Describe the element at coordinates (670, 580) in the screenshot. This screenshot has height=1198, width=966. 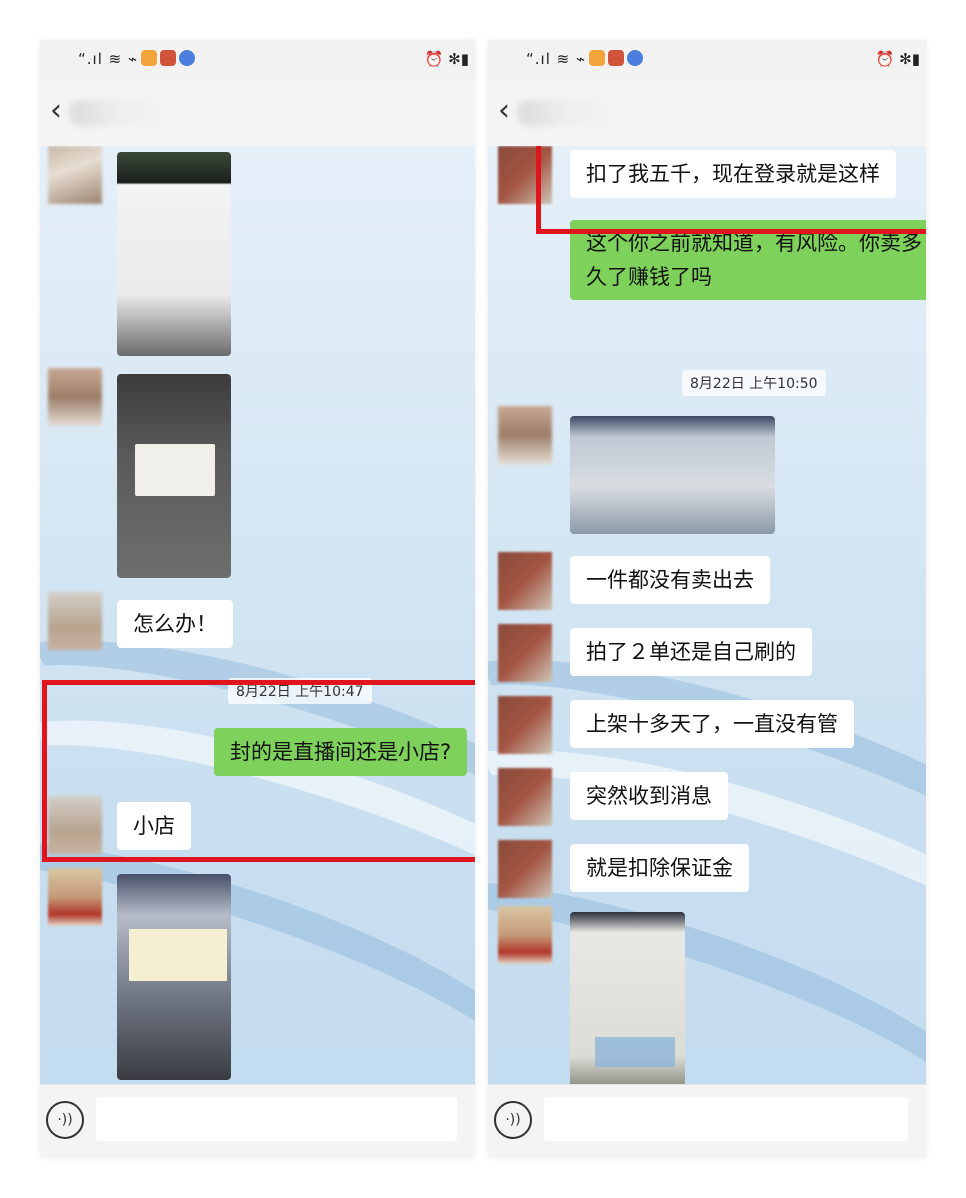
I see `message-bubble-incoming: 一件都没有卖出去` at that location.